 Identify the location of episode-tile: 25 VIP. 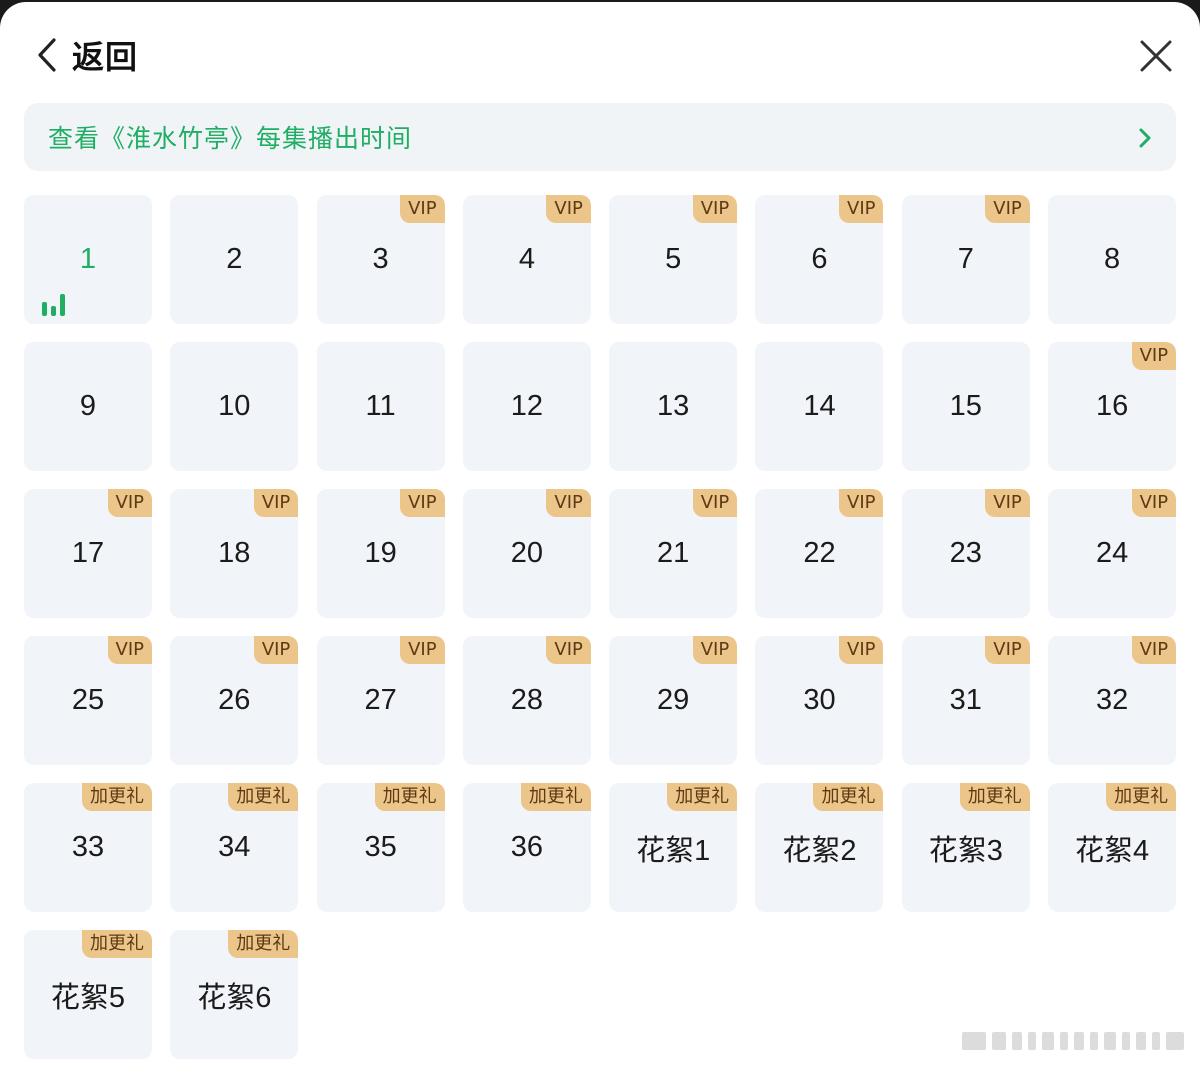
(88, 700).